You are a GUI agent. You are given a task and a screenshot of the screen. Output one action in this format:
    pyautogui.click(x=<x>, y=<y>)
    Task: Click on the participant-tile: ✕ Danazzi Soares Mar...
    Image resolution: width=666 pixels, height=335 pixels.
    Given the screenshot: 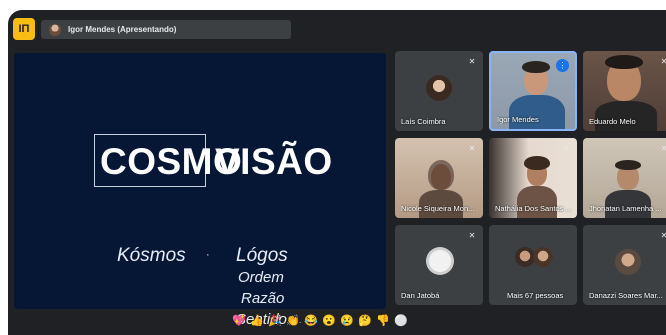 What is the action you would take?
    pyautogui.click(x=624, y=265)
    